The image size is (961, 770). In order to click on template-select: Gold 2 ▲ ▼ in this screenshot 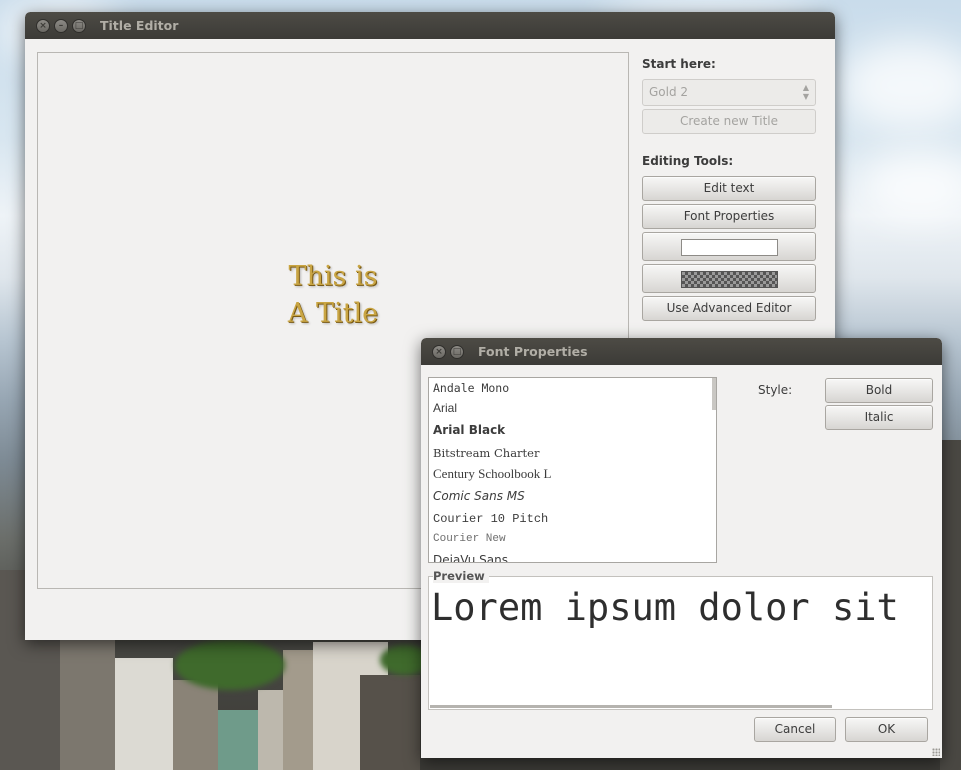, I will do `click(729, 92)`.